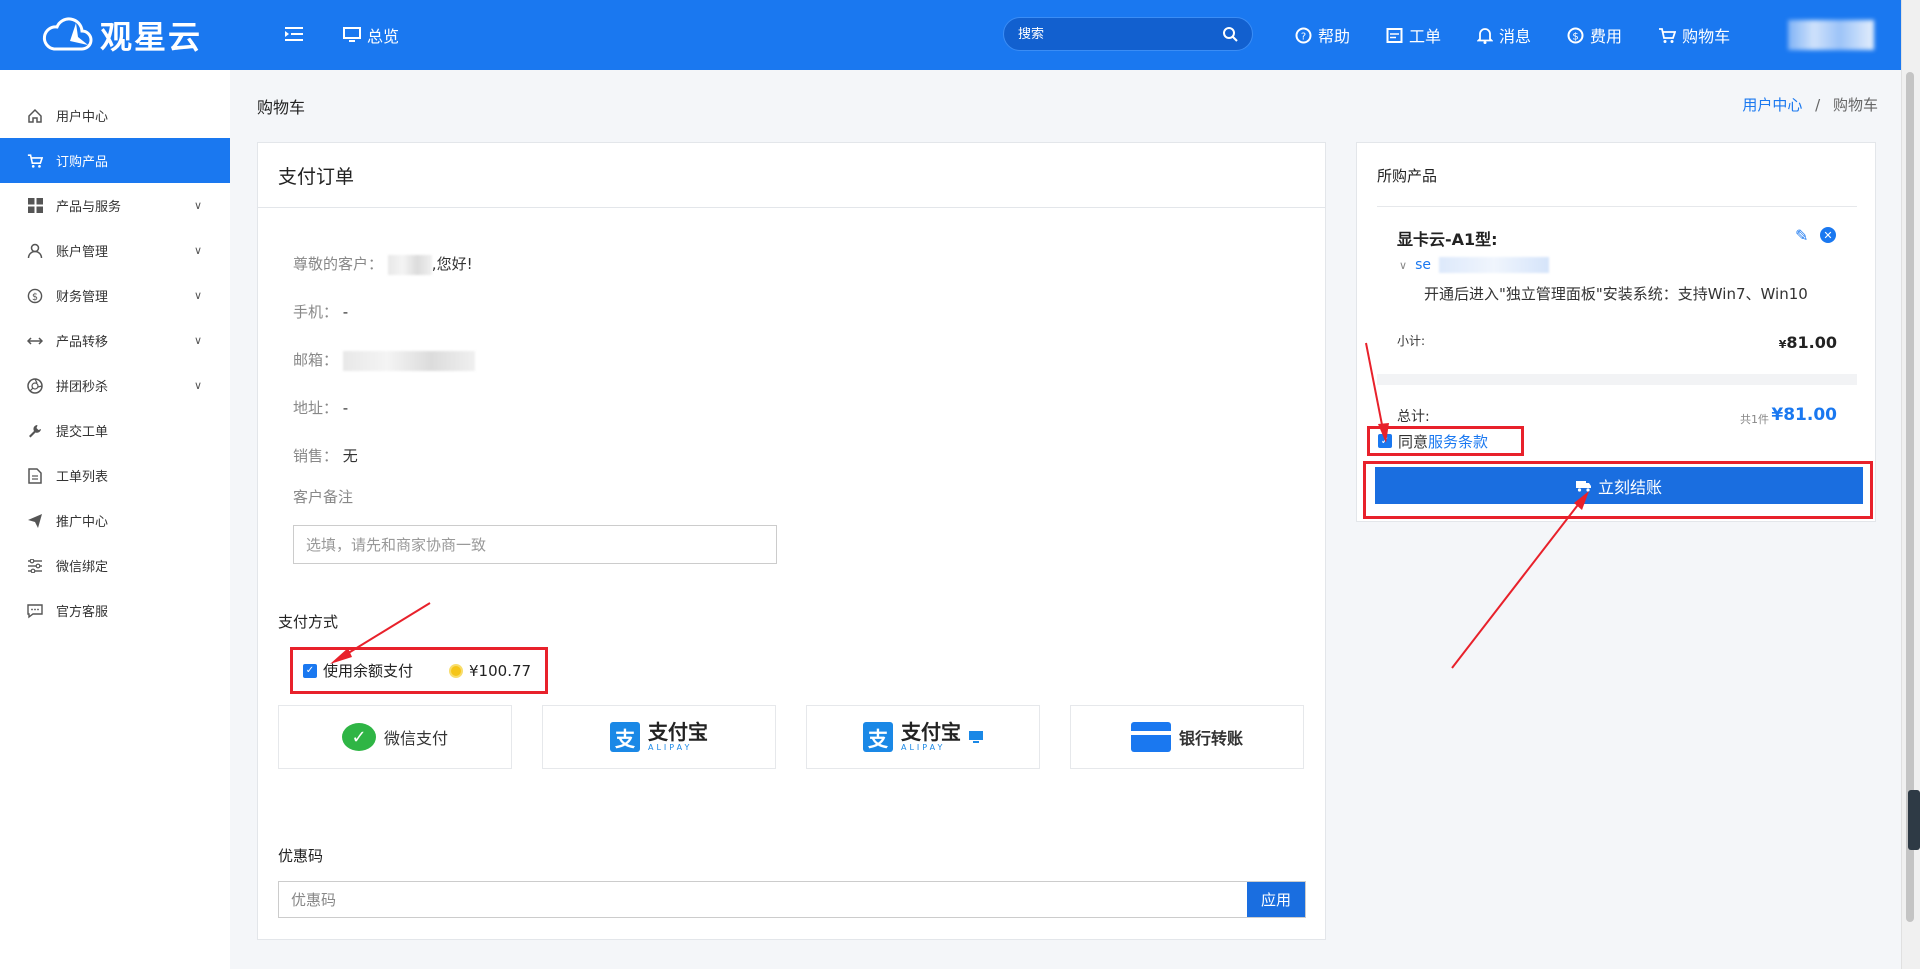 This screenshot has width=1920, height=969. Describe the element at coordinates (678, 732) in the screenshot. I see `alipay-label: 支付宝` at that location.